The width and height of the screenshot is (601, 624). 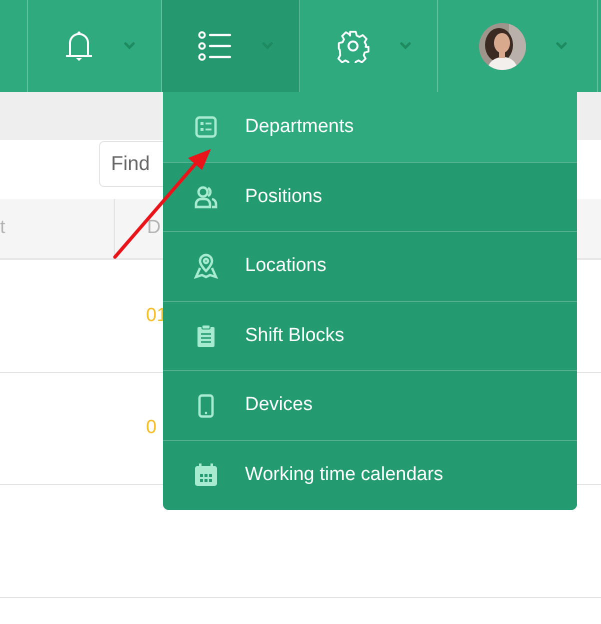 I want to click on menu-item: Working time calendars, so click(x=370, y=475).